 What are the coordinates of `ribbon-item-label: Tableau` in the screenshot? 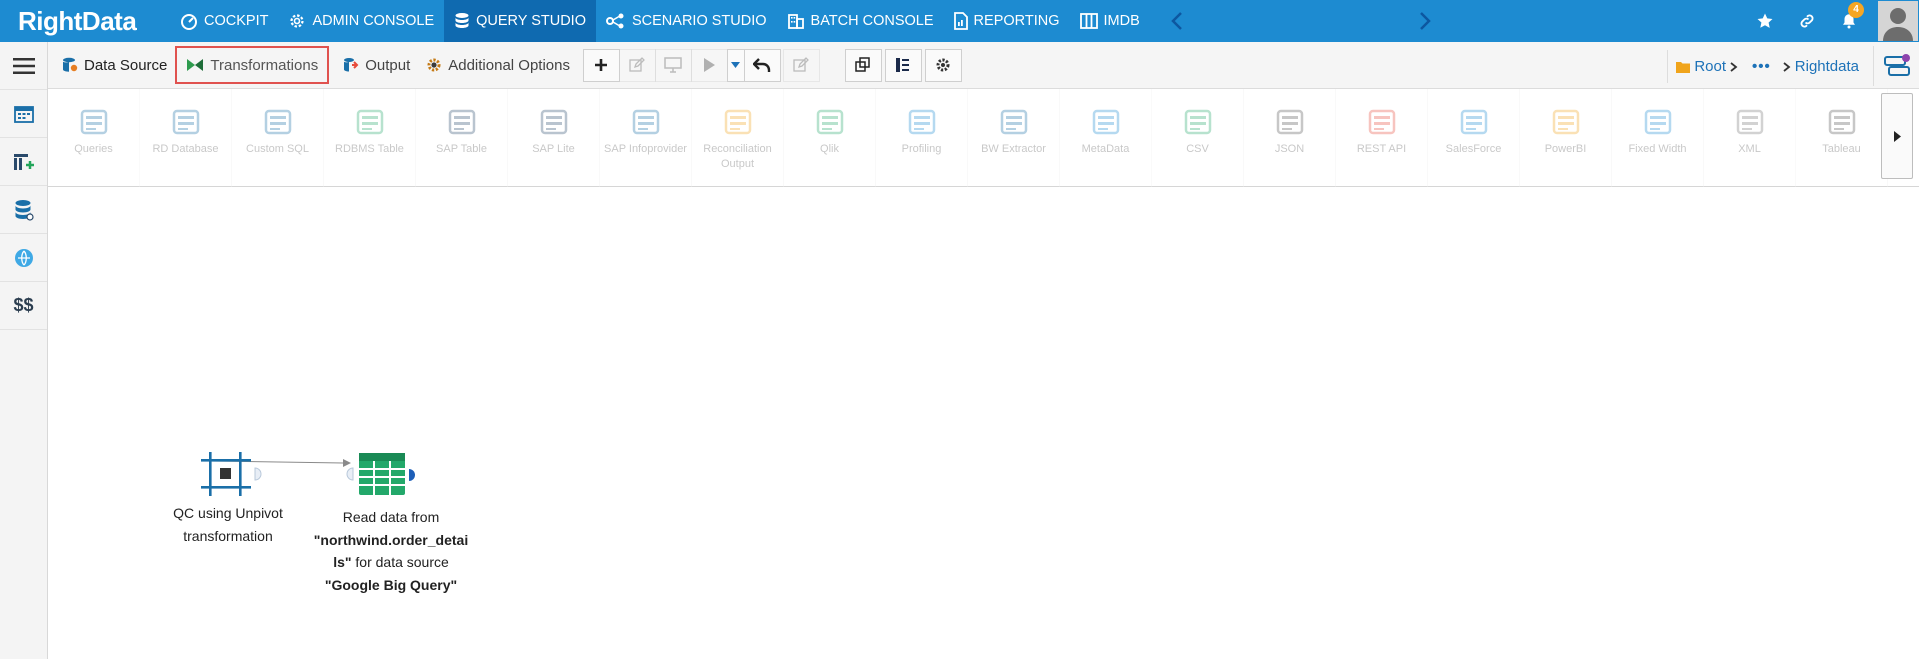 It's located at (1841, 149).